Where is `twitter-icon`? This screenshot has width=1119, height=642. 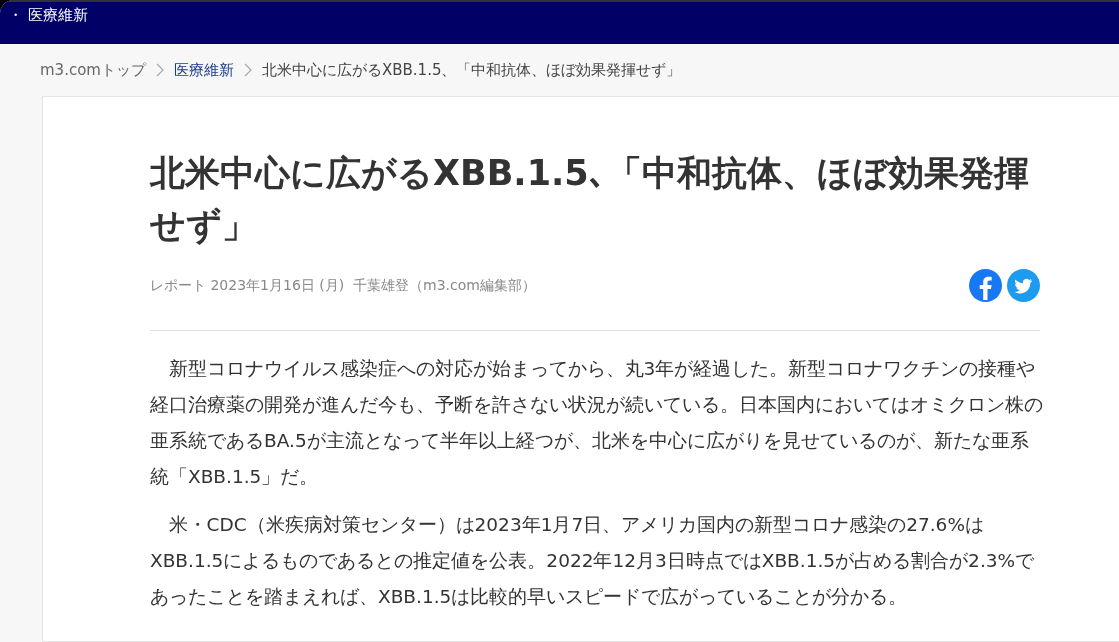
twitter-icon is located at coordinates (1023, 285).